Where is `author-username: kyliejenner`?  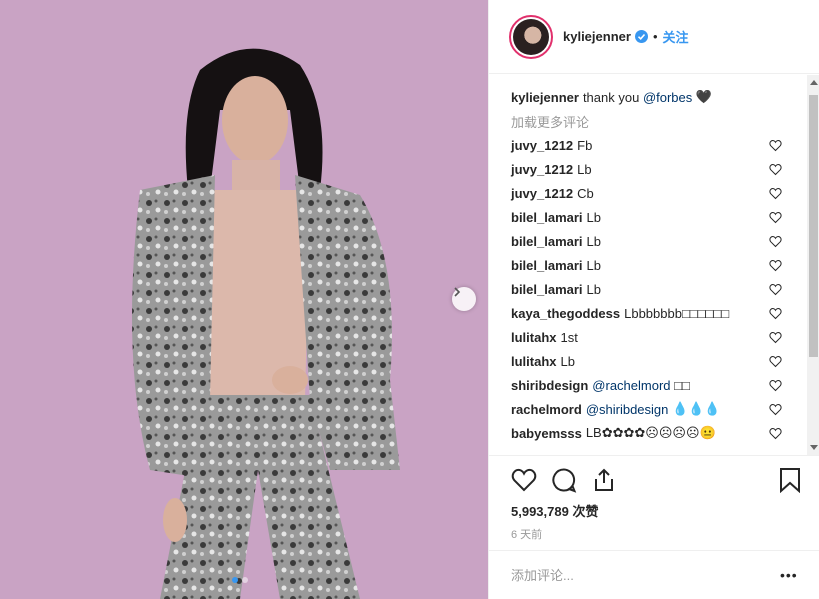 author-username: kyliejenner is located at coordinates (597, 36).